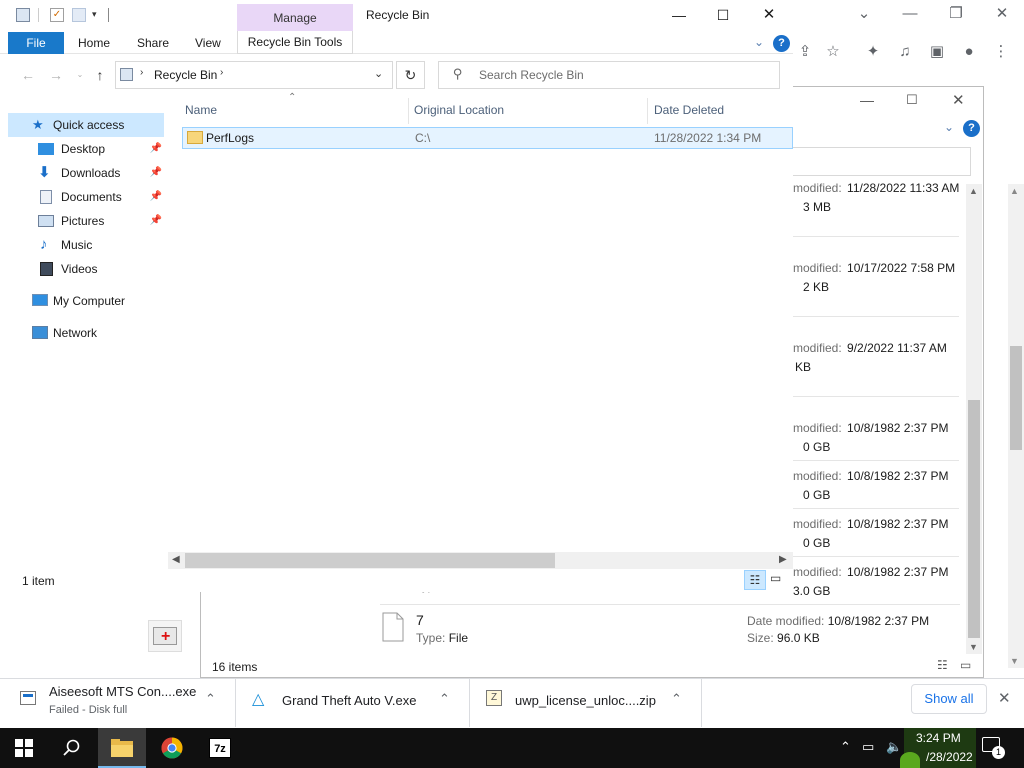  Describe the element at coordinates (122, 748) in the screenshot. I see `file-explorer-taskbar-button` at that location.